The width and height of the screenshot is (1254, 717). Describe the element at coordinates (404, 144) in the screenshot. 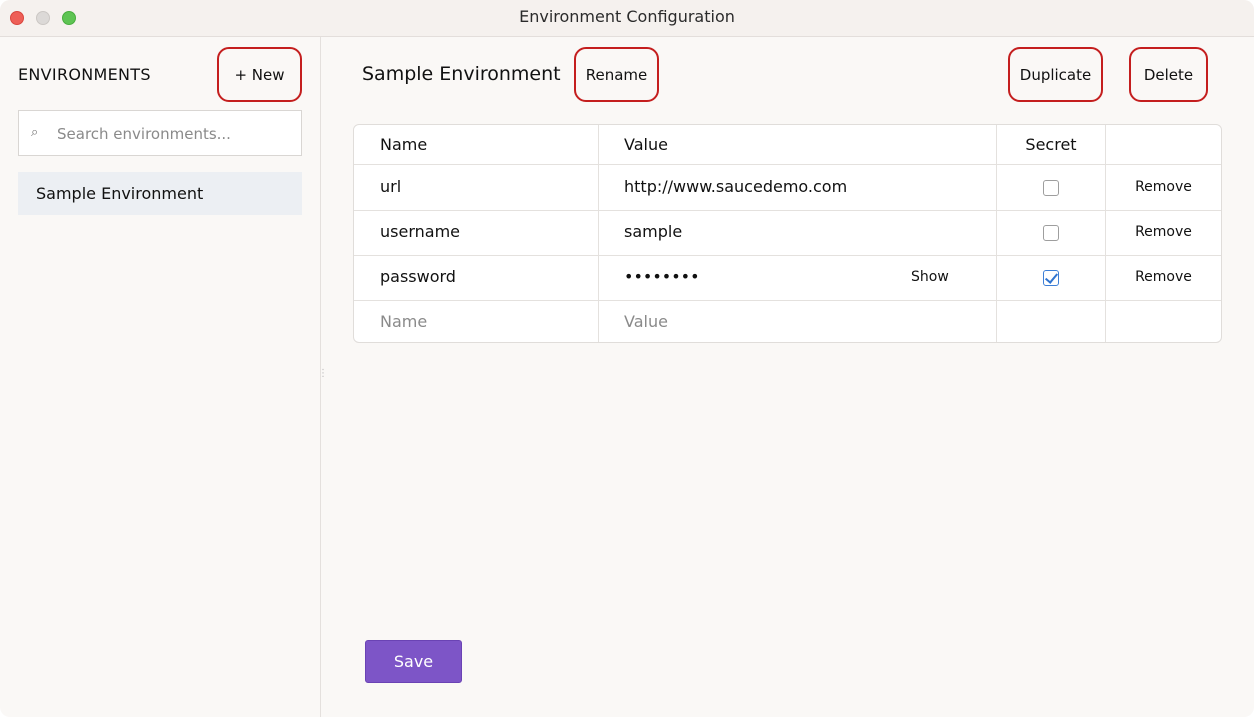

I see `header-name: Name` at that location.